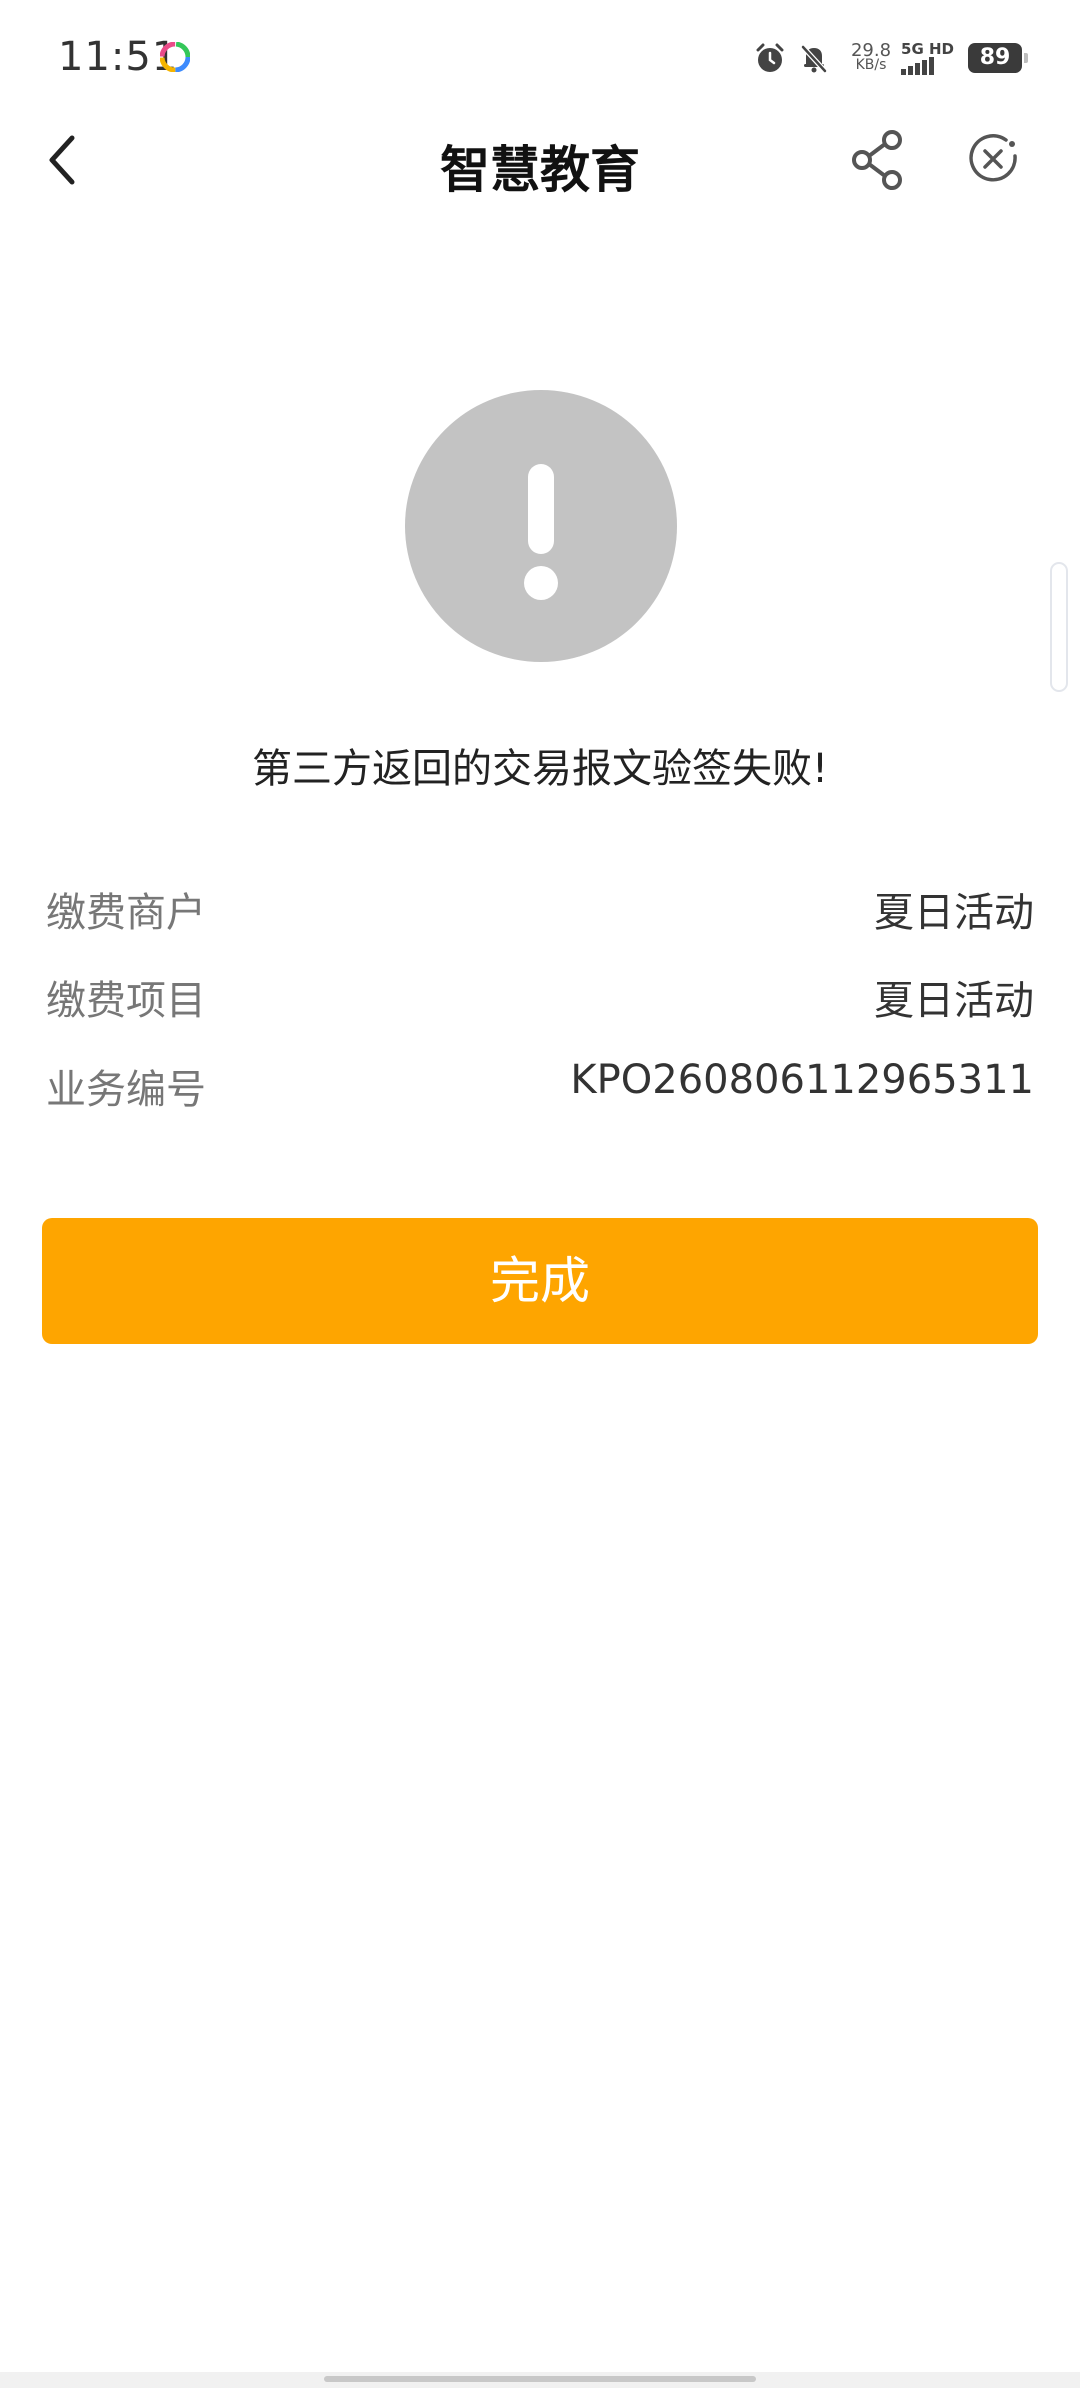 This screenshot has width=1080, height=2388. Describe the element at coordinates (1059, 627) in the screenshot. I see `scroll-indicator` at that location.